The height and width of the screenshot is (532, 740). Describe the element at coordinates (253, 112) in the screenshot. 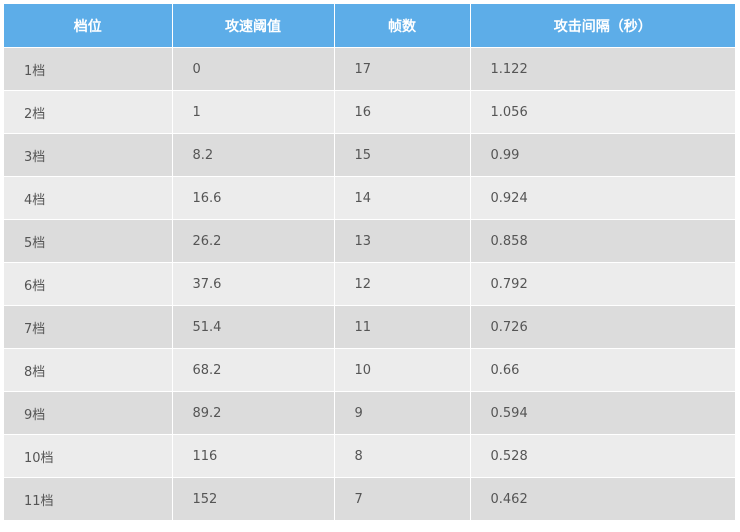

I see `cell-speed-threshold: 1` at that location.